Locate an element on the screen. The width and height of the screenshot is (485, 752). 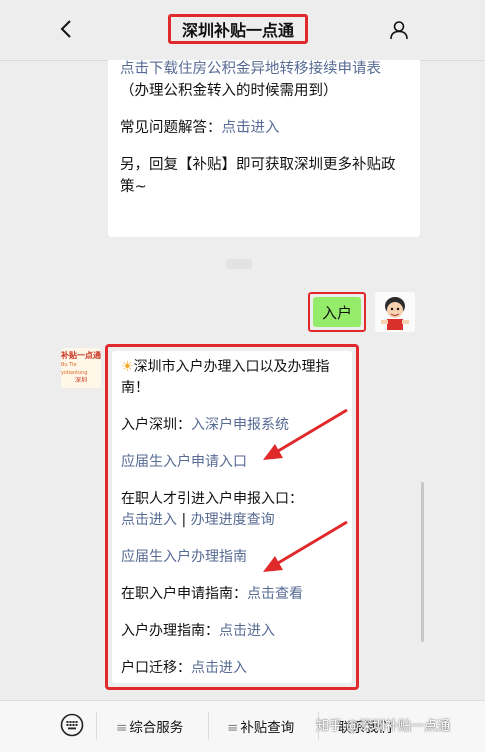
subsidy-note: 另，回复【补贴】即可获取深圳更多补贴政策~ is located at coordinates (258, 176).